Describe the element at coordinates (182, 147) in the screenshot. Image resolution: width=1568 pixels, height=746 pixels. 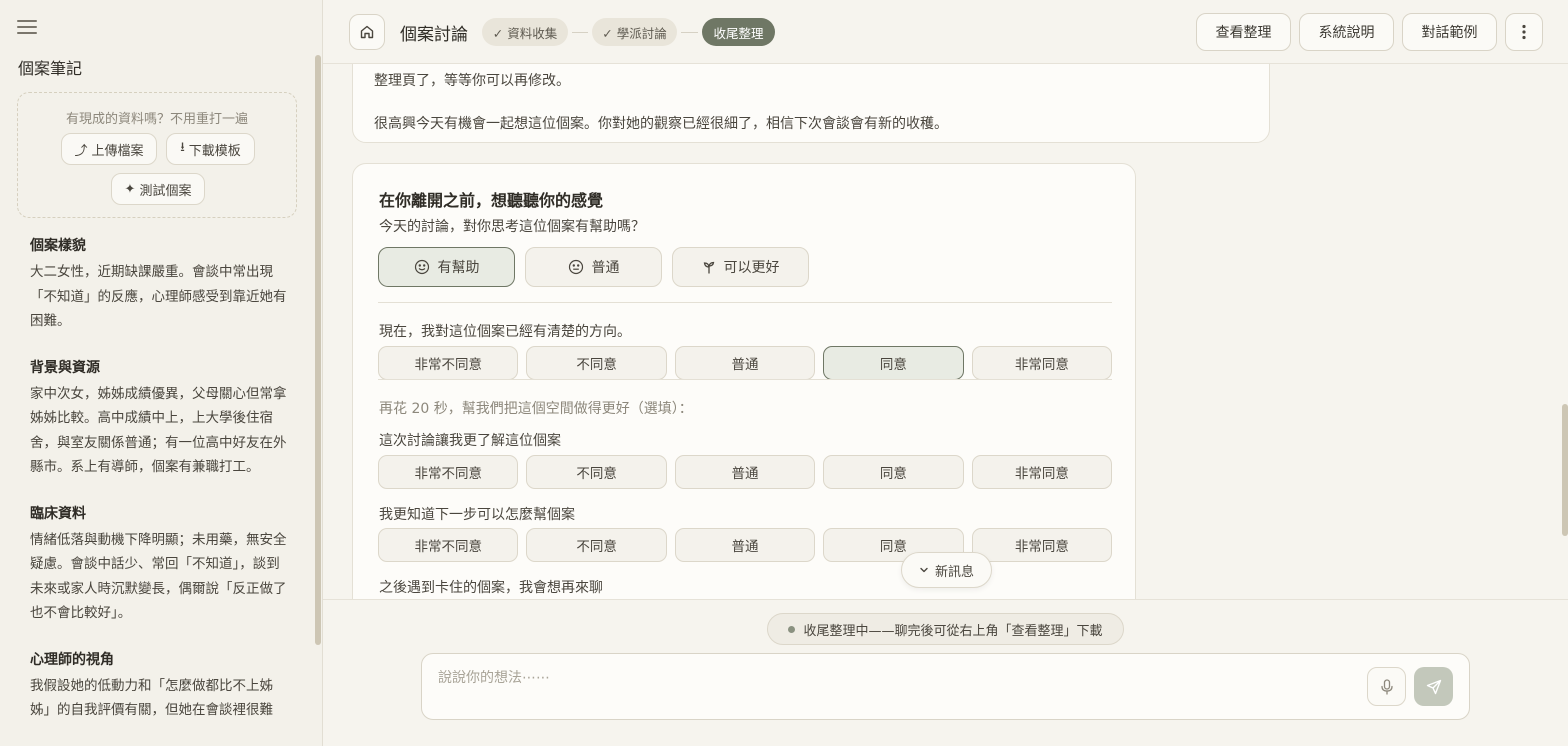
I see `download-icon: ⭳` at that location.